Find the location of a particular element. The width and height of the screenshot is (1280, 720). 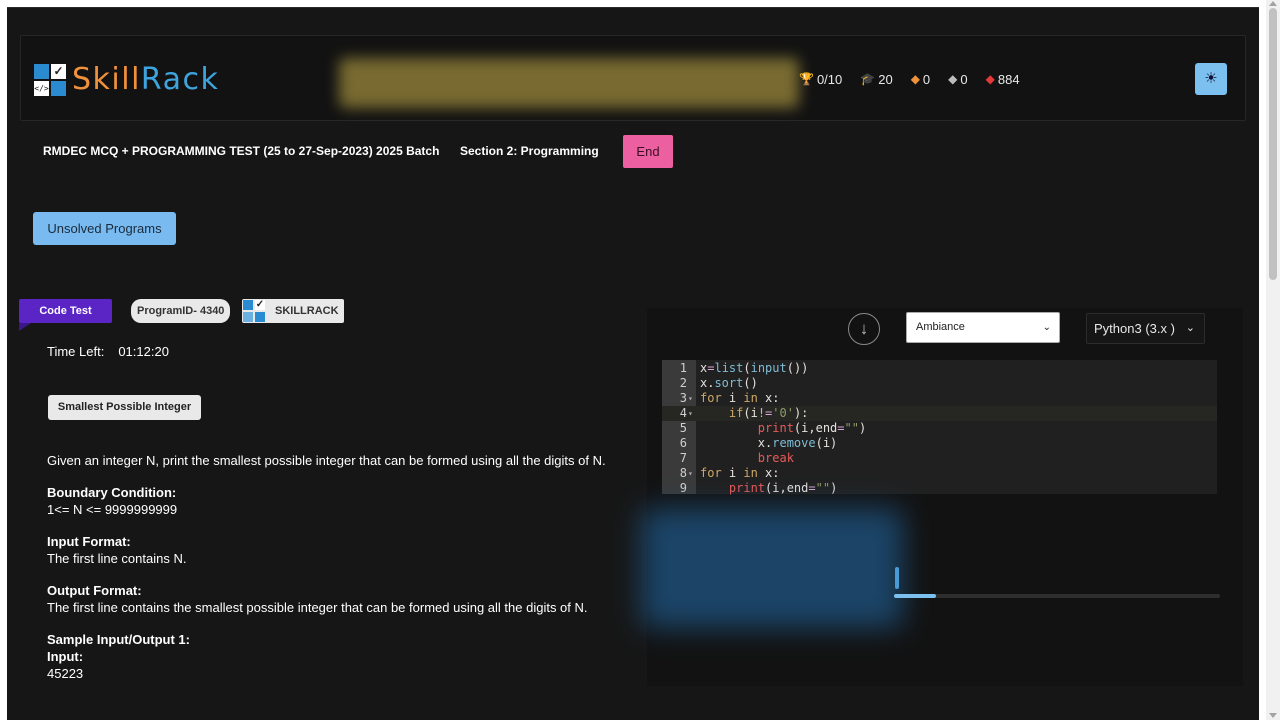

skillrack-badge-label: SKILLRACK is located at coordinates (307, 311).